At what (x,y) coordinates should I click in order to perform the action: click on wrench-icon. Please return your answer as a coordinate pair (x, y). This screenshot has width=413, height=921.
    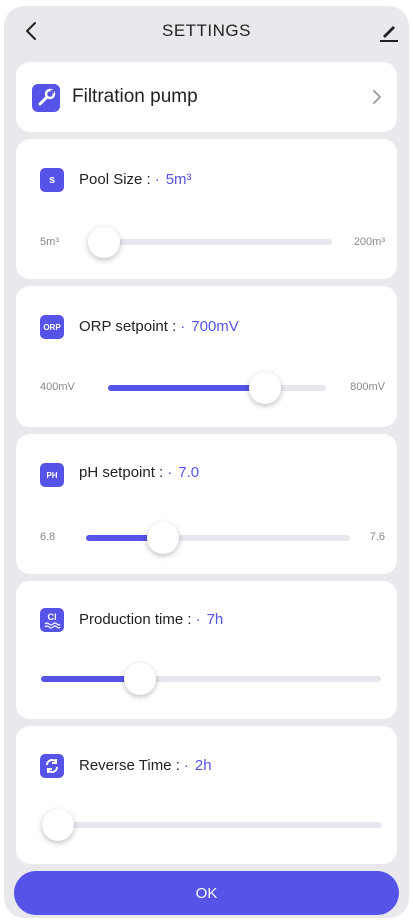
    Looking at the image, I should click on (46, 98).